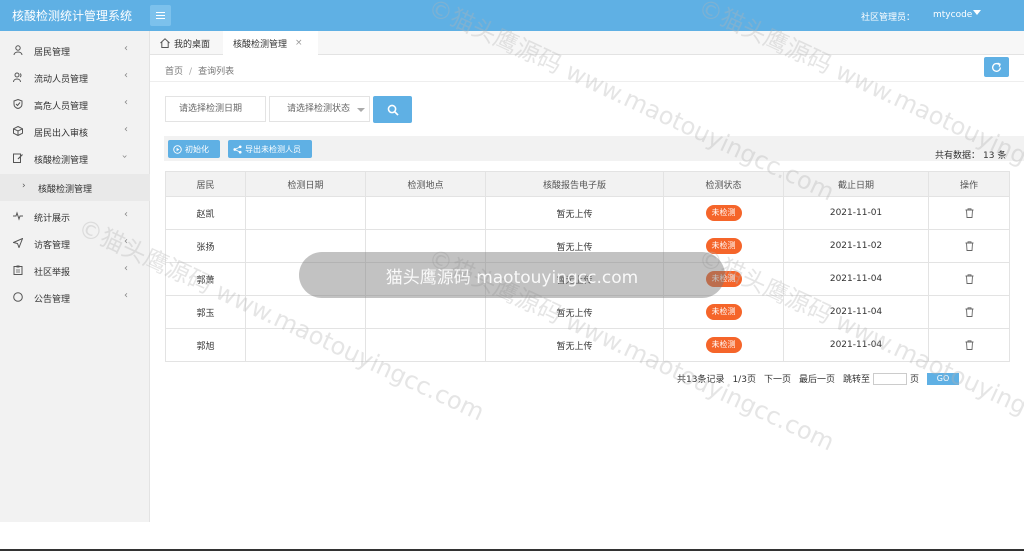  What do you see at coordinates (888, 18) in the screenshot?
I see `user-role-label: 社区管理员：` at bounding box center [888, 18].